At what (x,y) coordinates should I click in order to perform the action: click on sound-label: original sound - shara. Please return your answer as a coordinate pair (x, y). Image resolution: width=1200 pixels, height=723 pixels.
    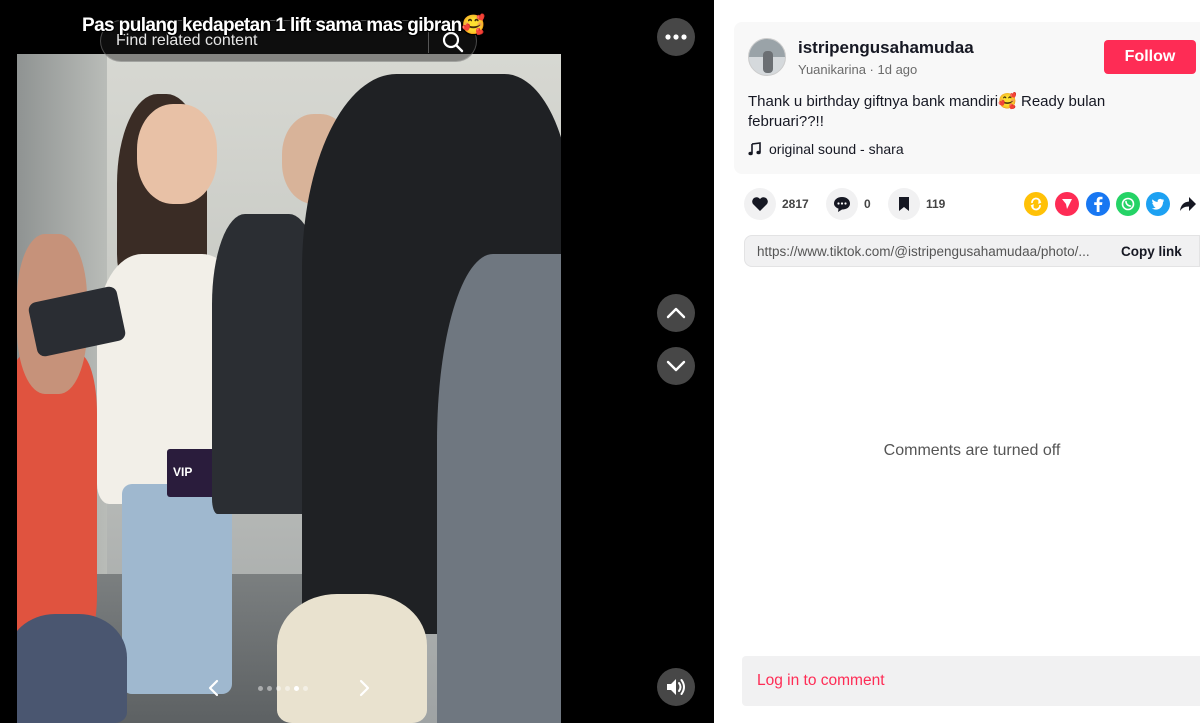
    Looking at the image, I should click on (836, 149).